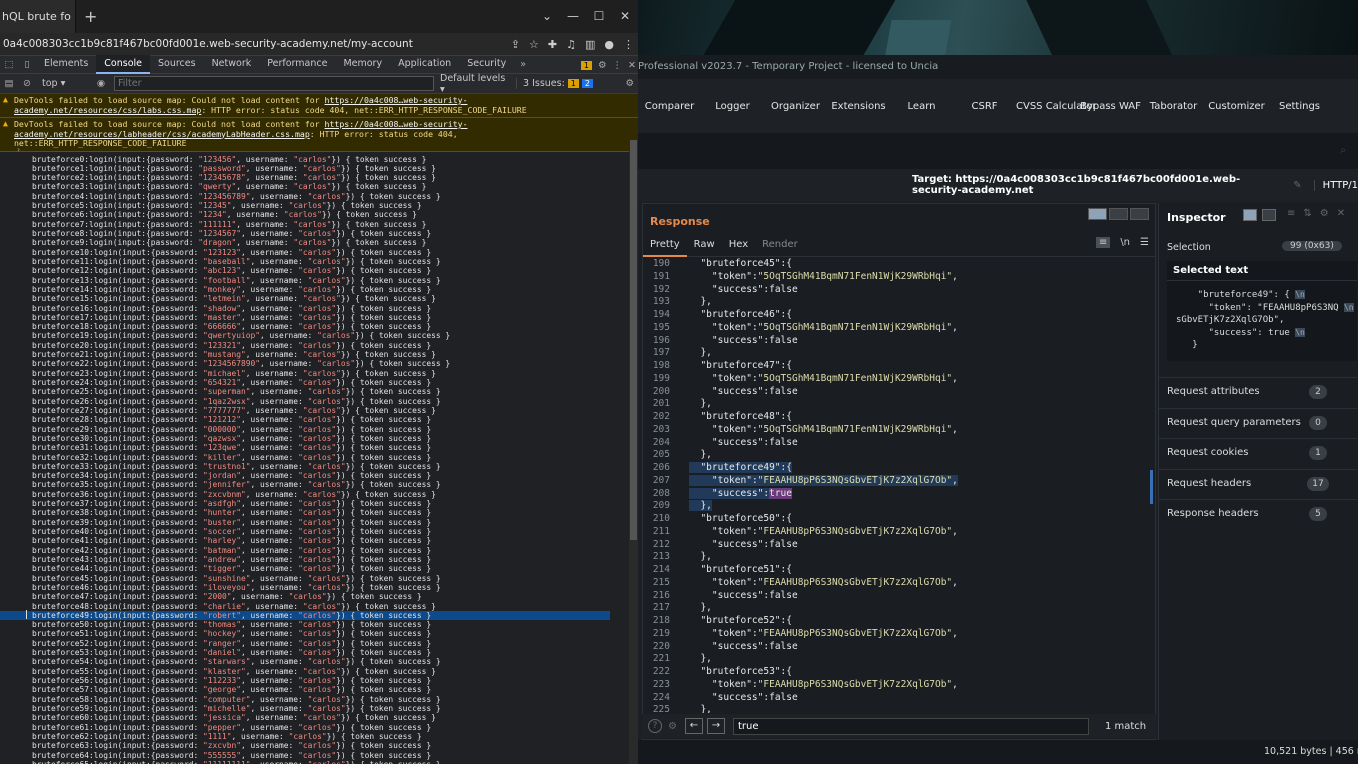 The height and width of the screenshot is (764, 1358). I want to click on more-tabs-icon: », so click(523, 64).